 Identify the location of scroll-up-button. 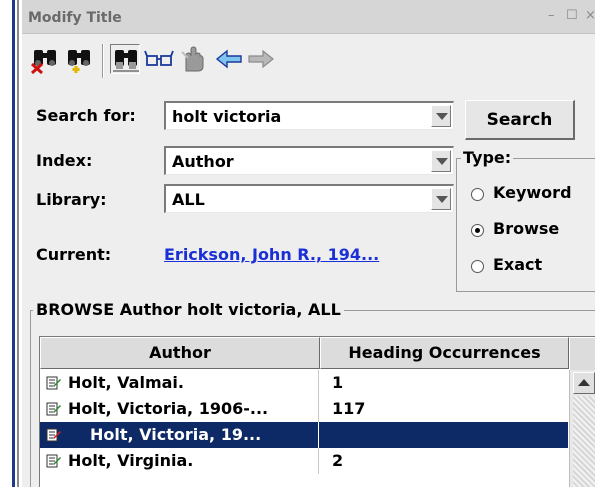
(584, 383).